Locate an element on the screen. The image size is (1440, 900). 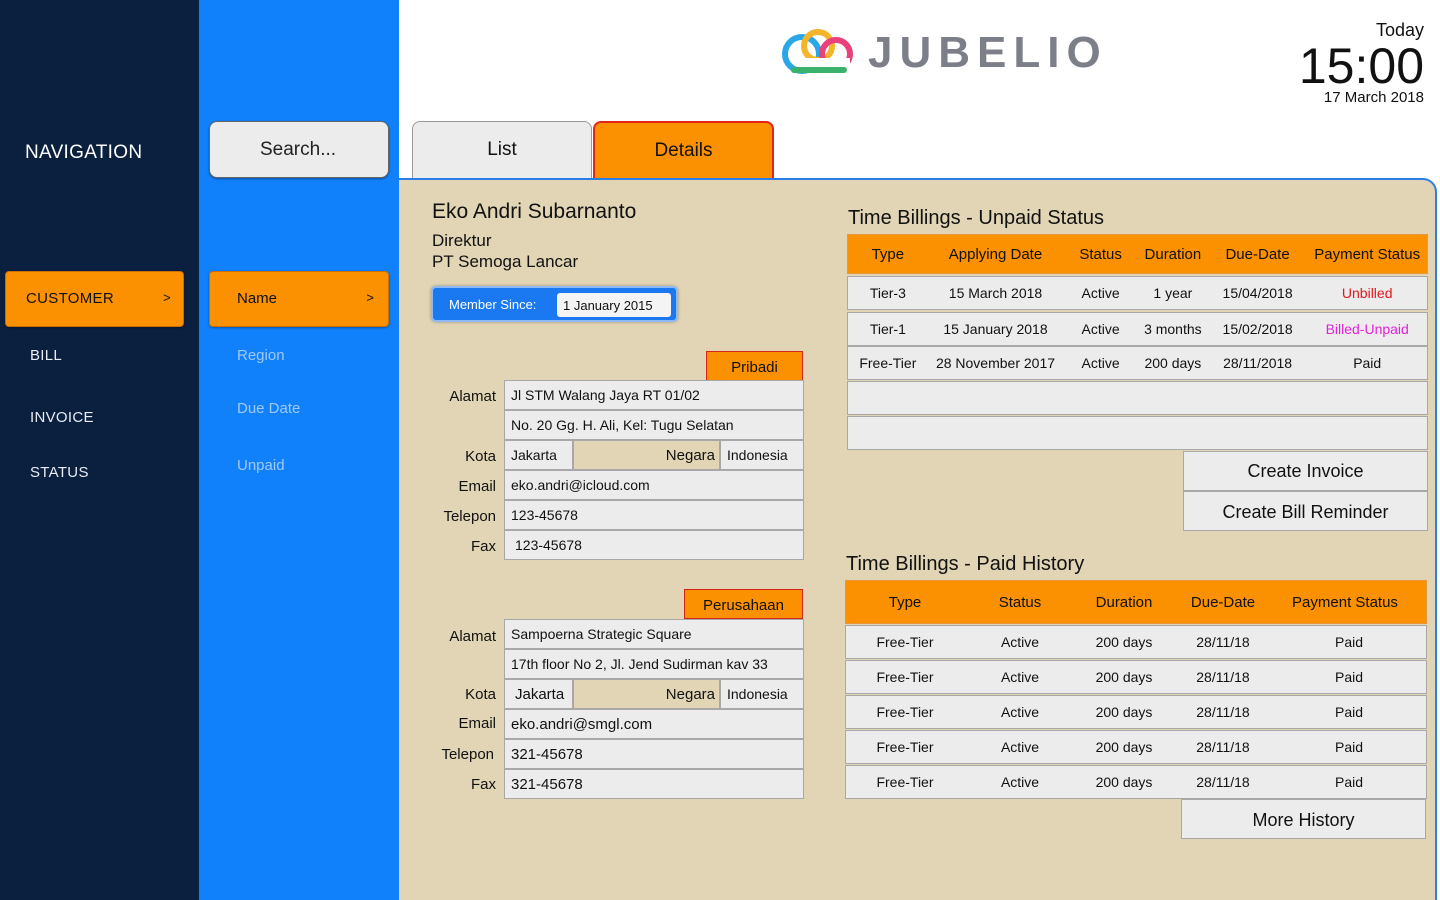
perusahaan-fax-label: Fax is located at coordinates (483, 784).